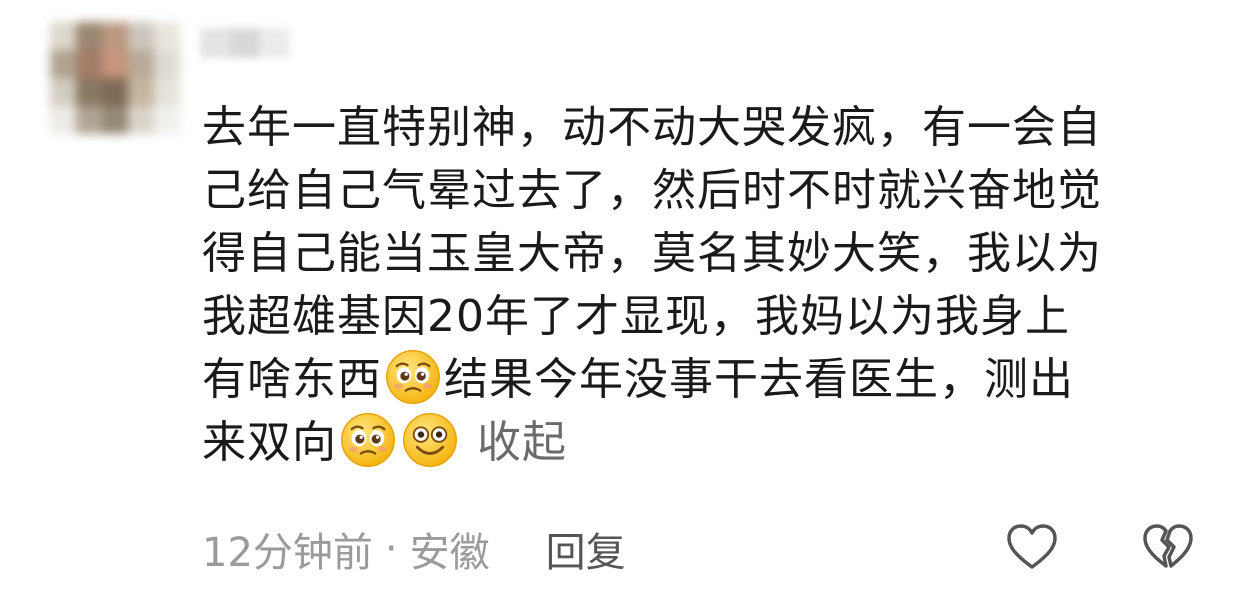  I want to click on heart-outline-icon, so click(1032, 548).